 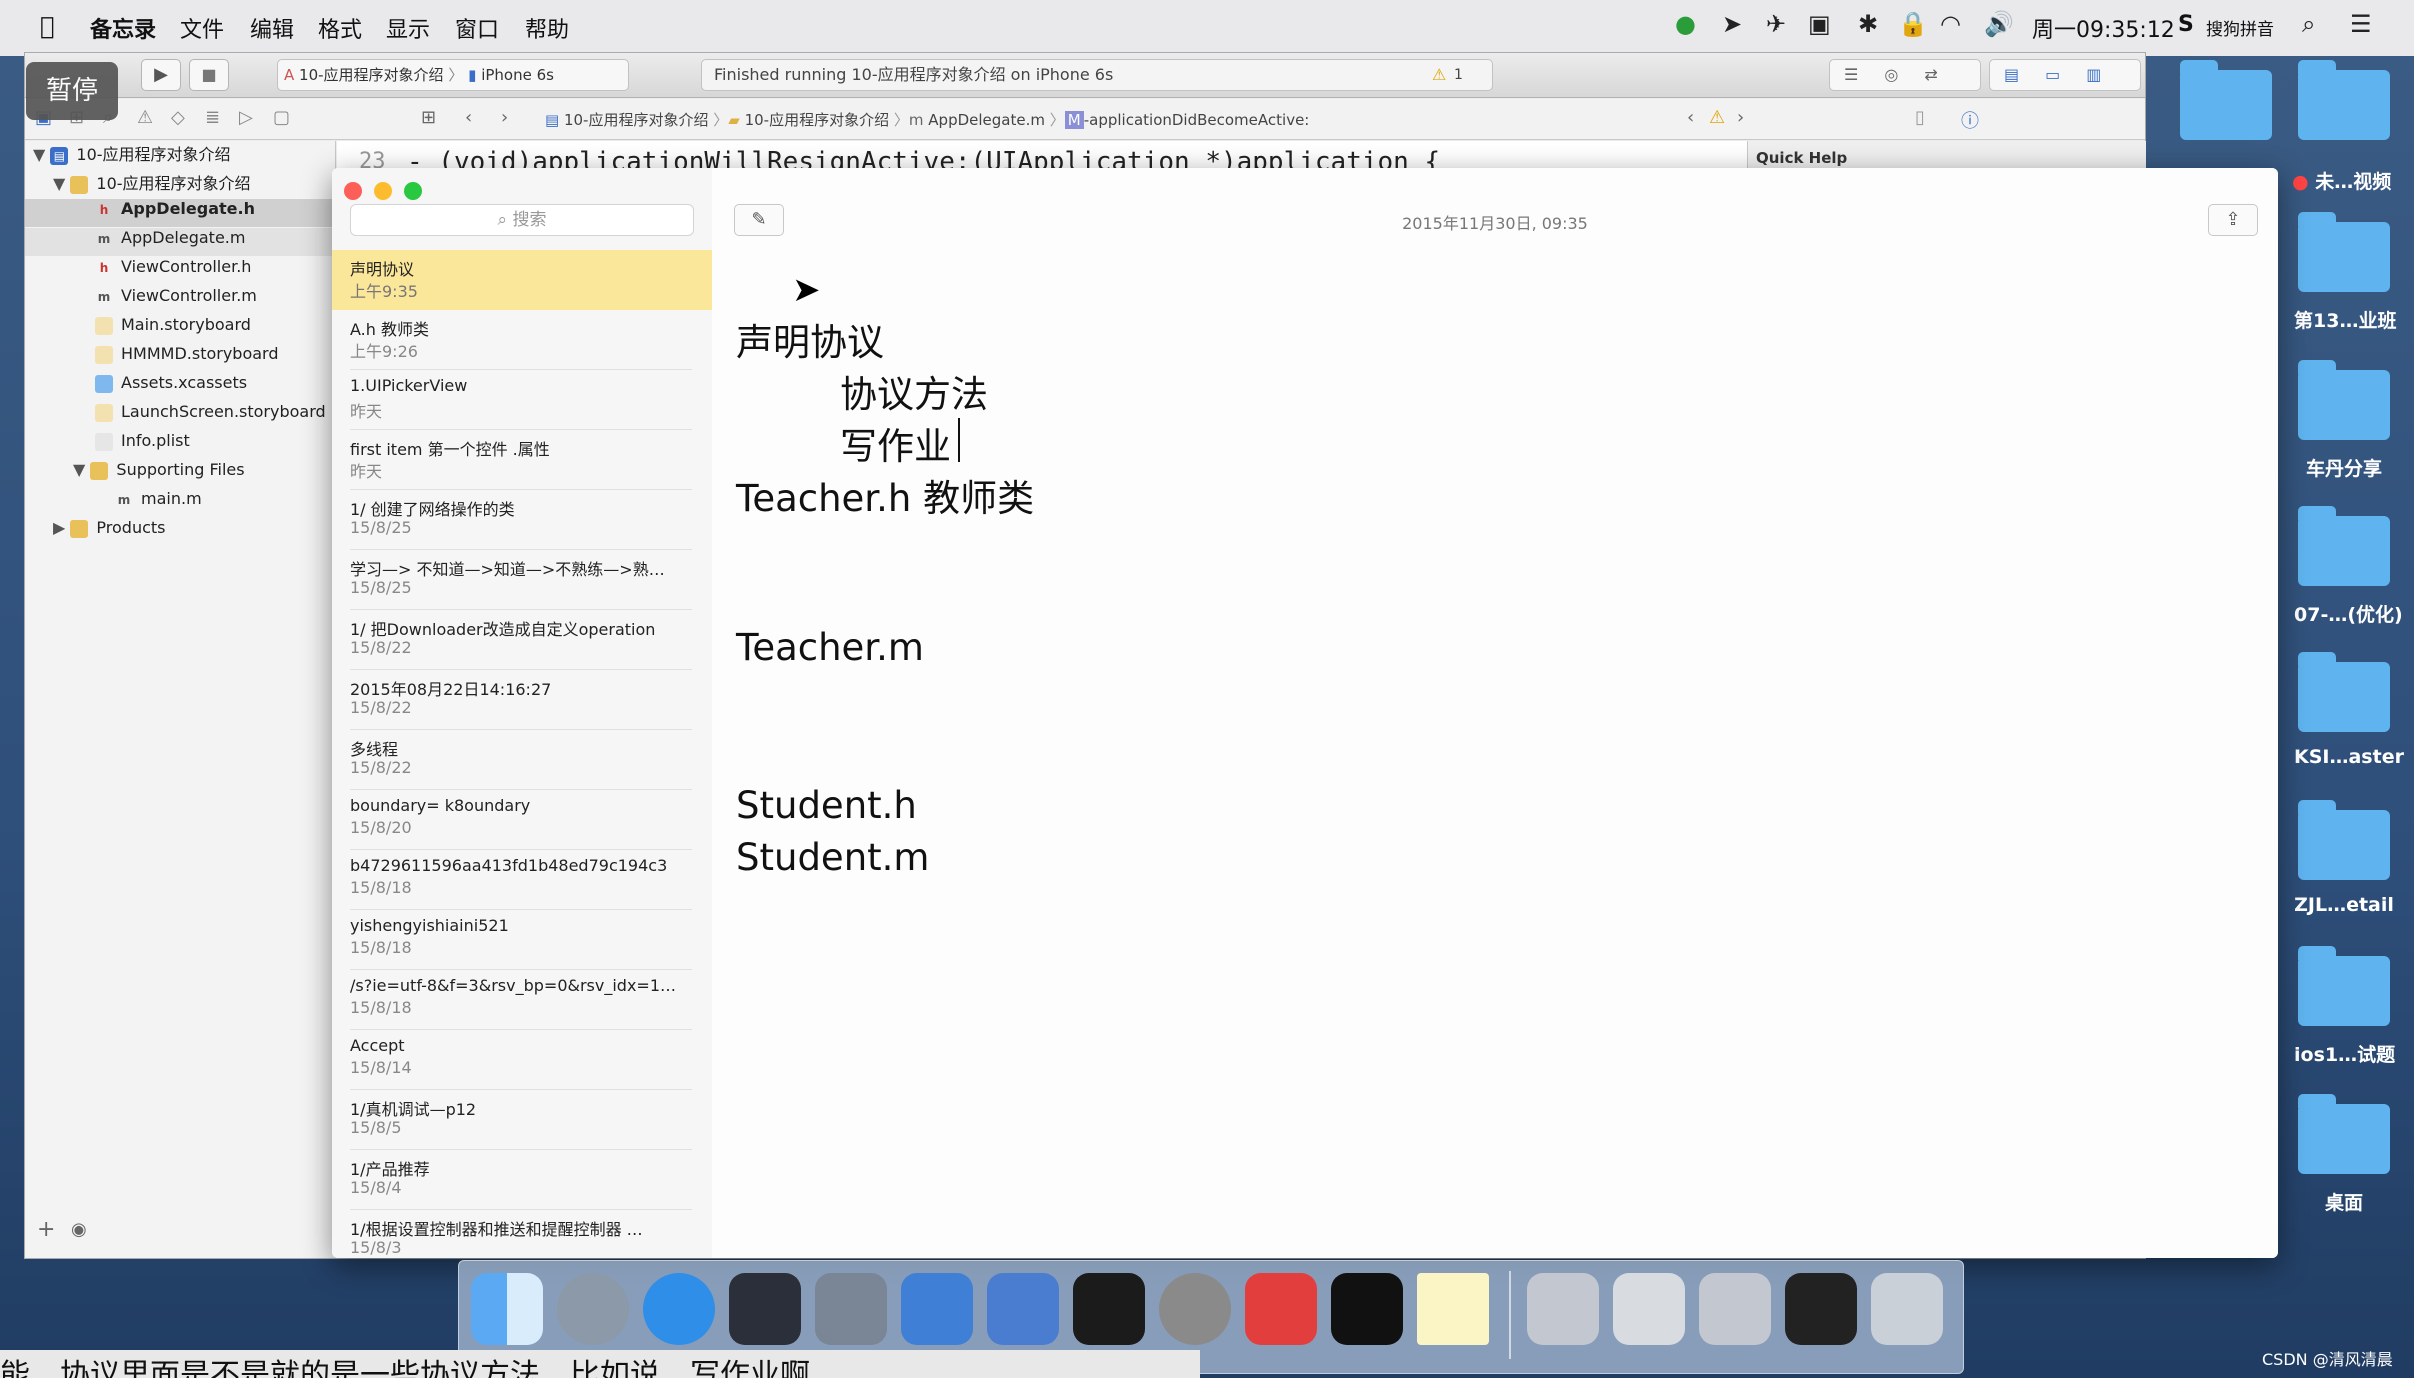 What do you see at coordinates (1685, 24) in the screenshot?
I see `status-green-icon: ●` at bounding box center [1685, 24].